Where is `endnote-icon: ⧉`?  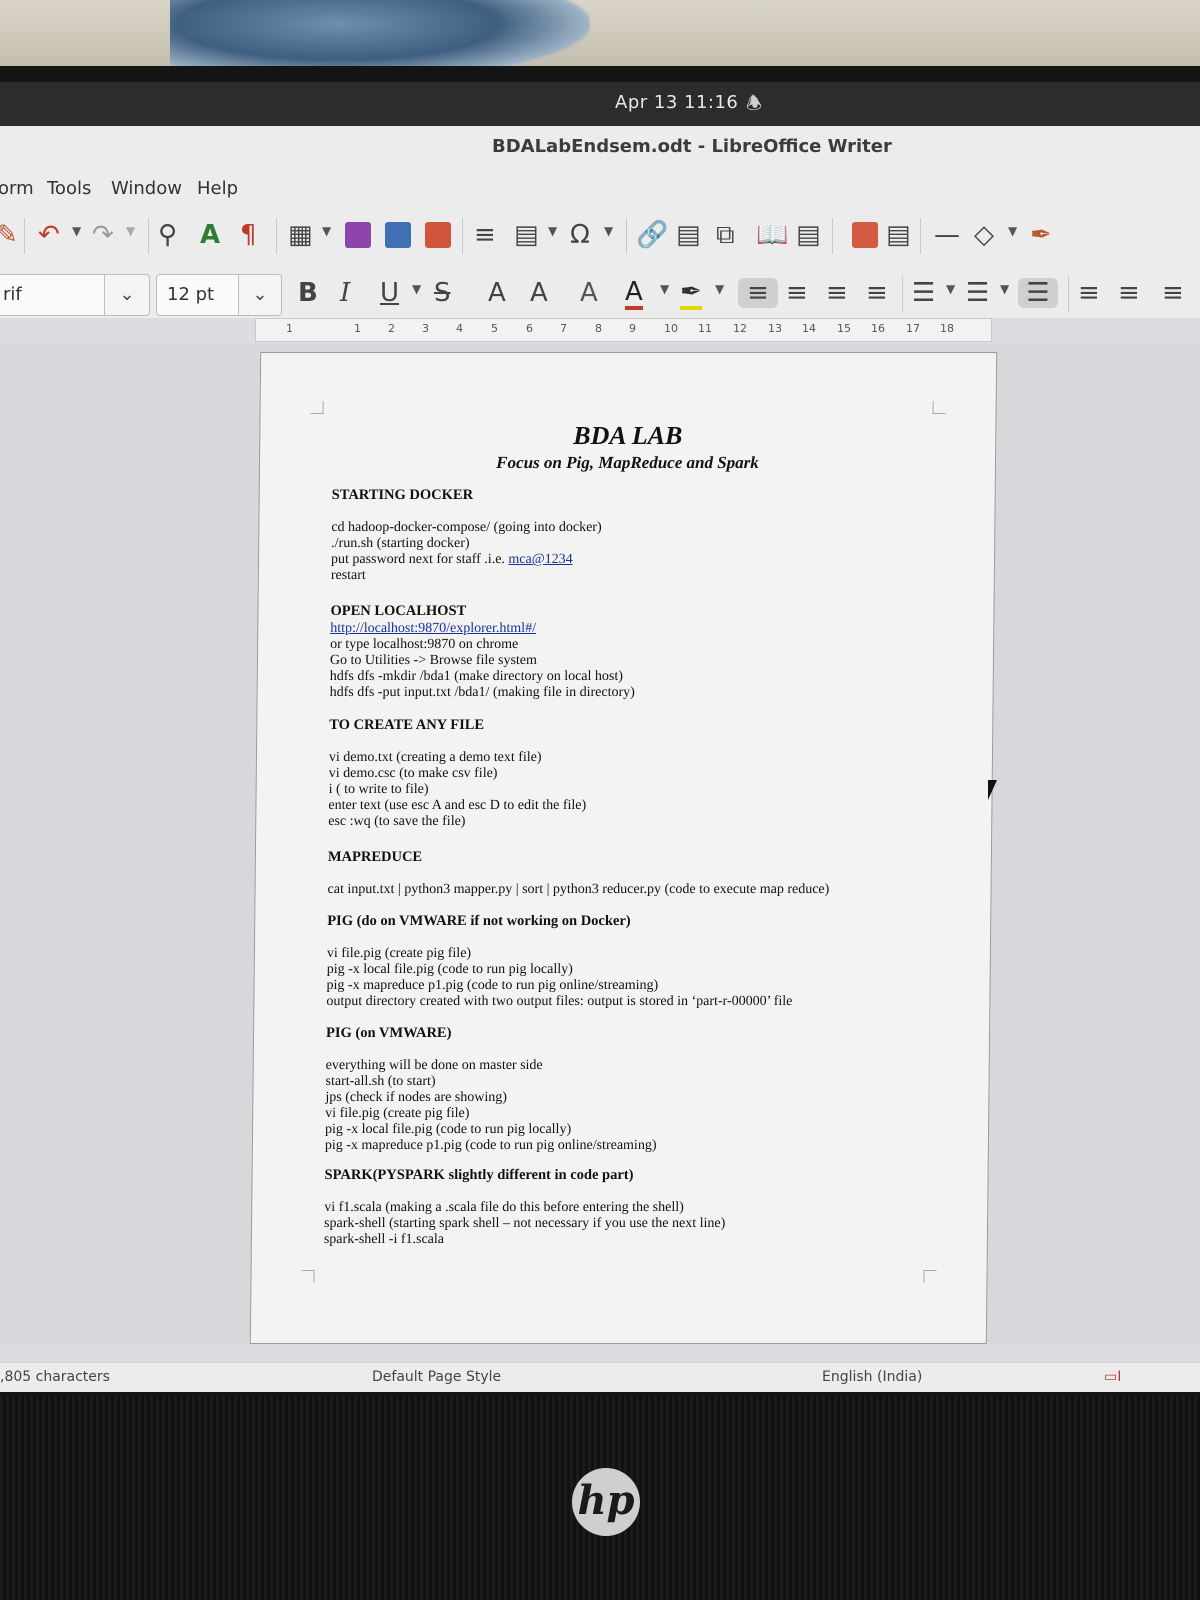 endnote-icon: ⧉ is located at coordinates (725, 235).